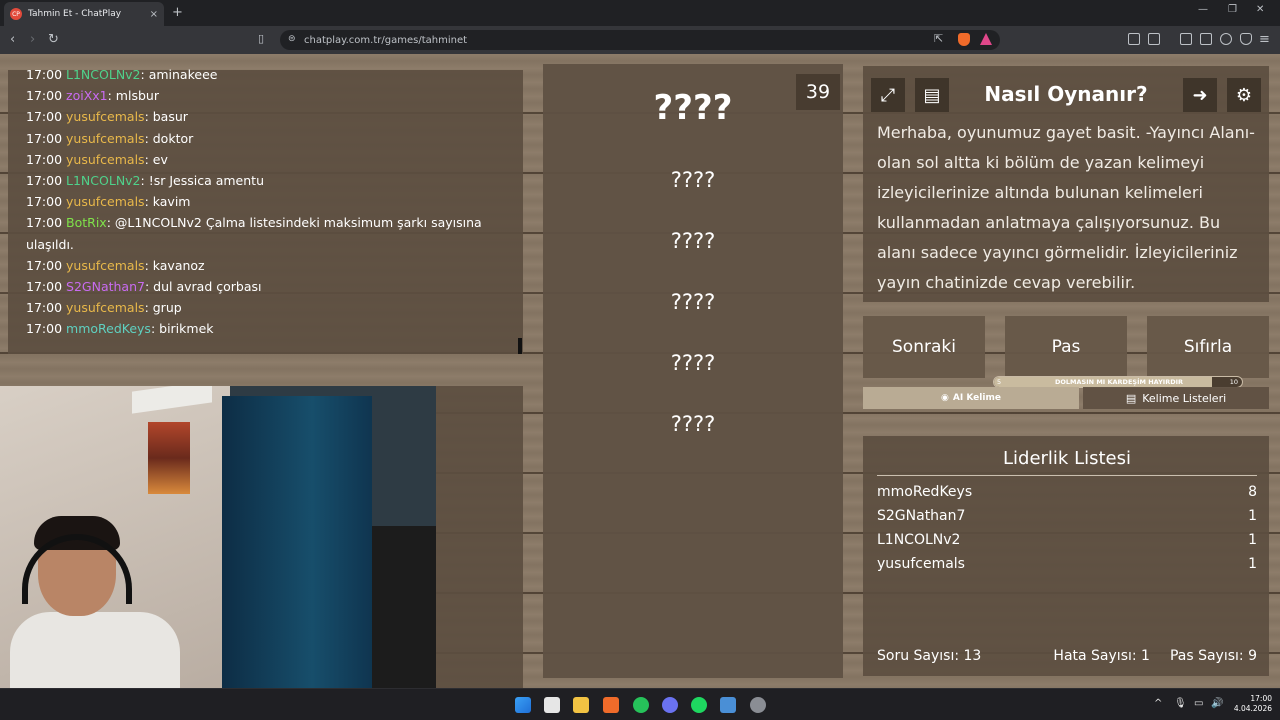  Describe the element at coordinates (169, 458) in the screenshot. I see `webcam-poster` at that location.